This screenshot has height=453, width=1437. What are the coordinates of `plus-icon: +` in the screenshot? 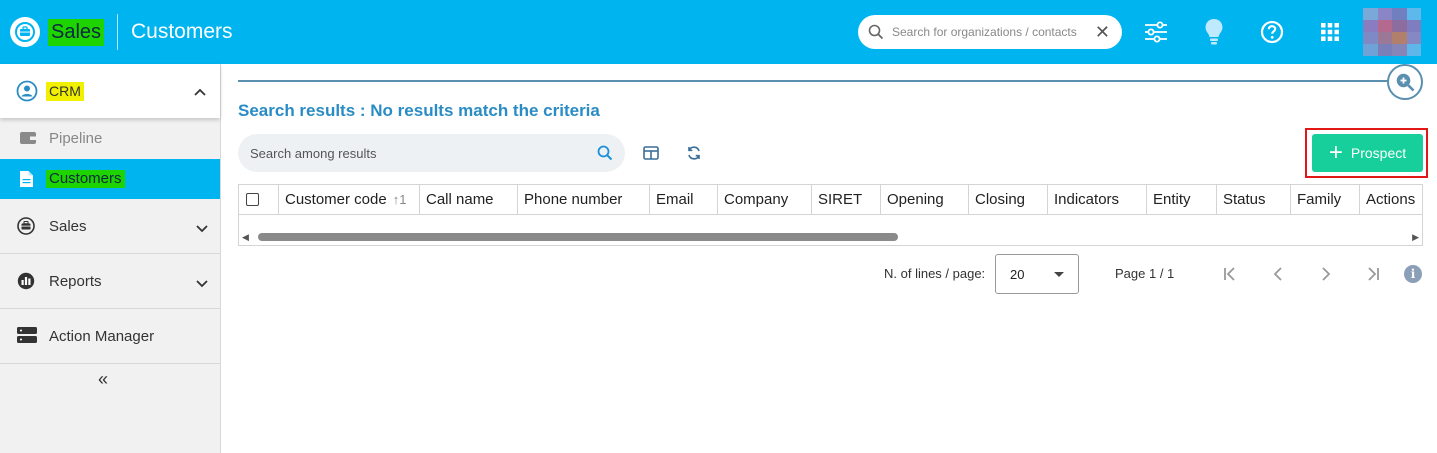 It's located at (1335, 152).